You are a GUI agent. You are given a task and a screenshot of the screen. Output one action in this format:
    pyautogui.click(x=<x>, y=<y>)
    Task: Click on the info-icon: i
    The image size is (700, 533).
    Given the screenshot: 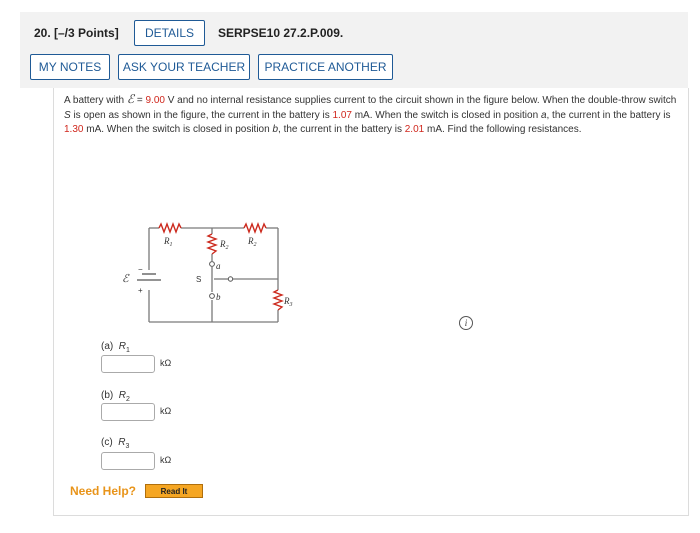 What is the action you would take?
    pyautogui.click(x=466, y=323)
    